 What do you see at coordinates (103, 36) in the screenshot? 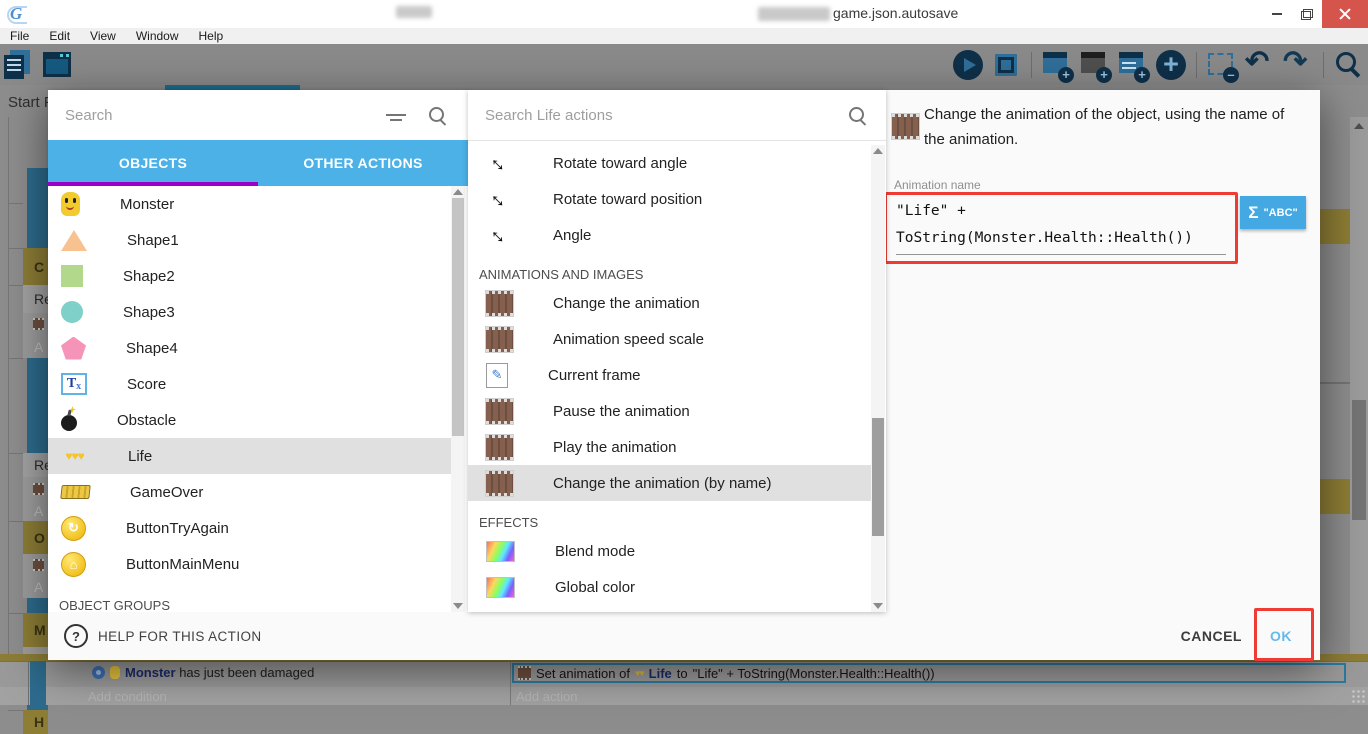
I see `menu-view: View` at bounding box center [103, 36].